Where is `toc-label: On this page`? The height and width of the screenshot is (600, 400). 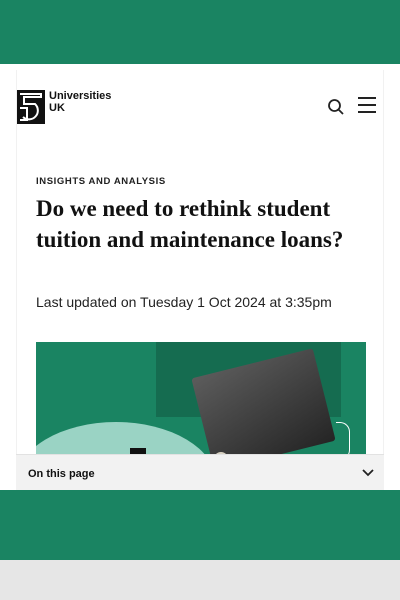
toc-label: On this page is located at coordinates (61, 474).